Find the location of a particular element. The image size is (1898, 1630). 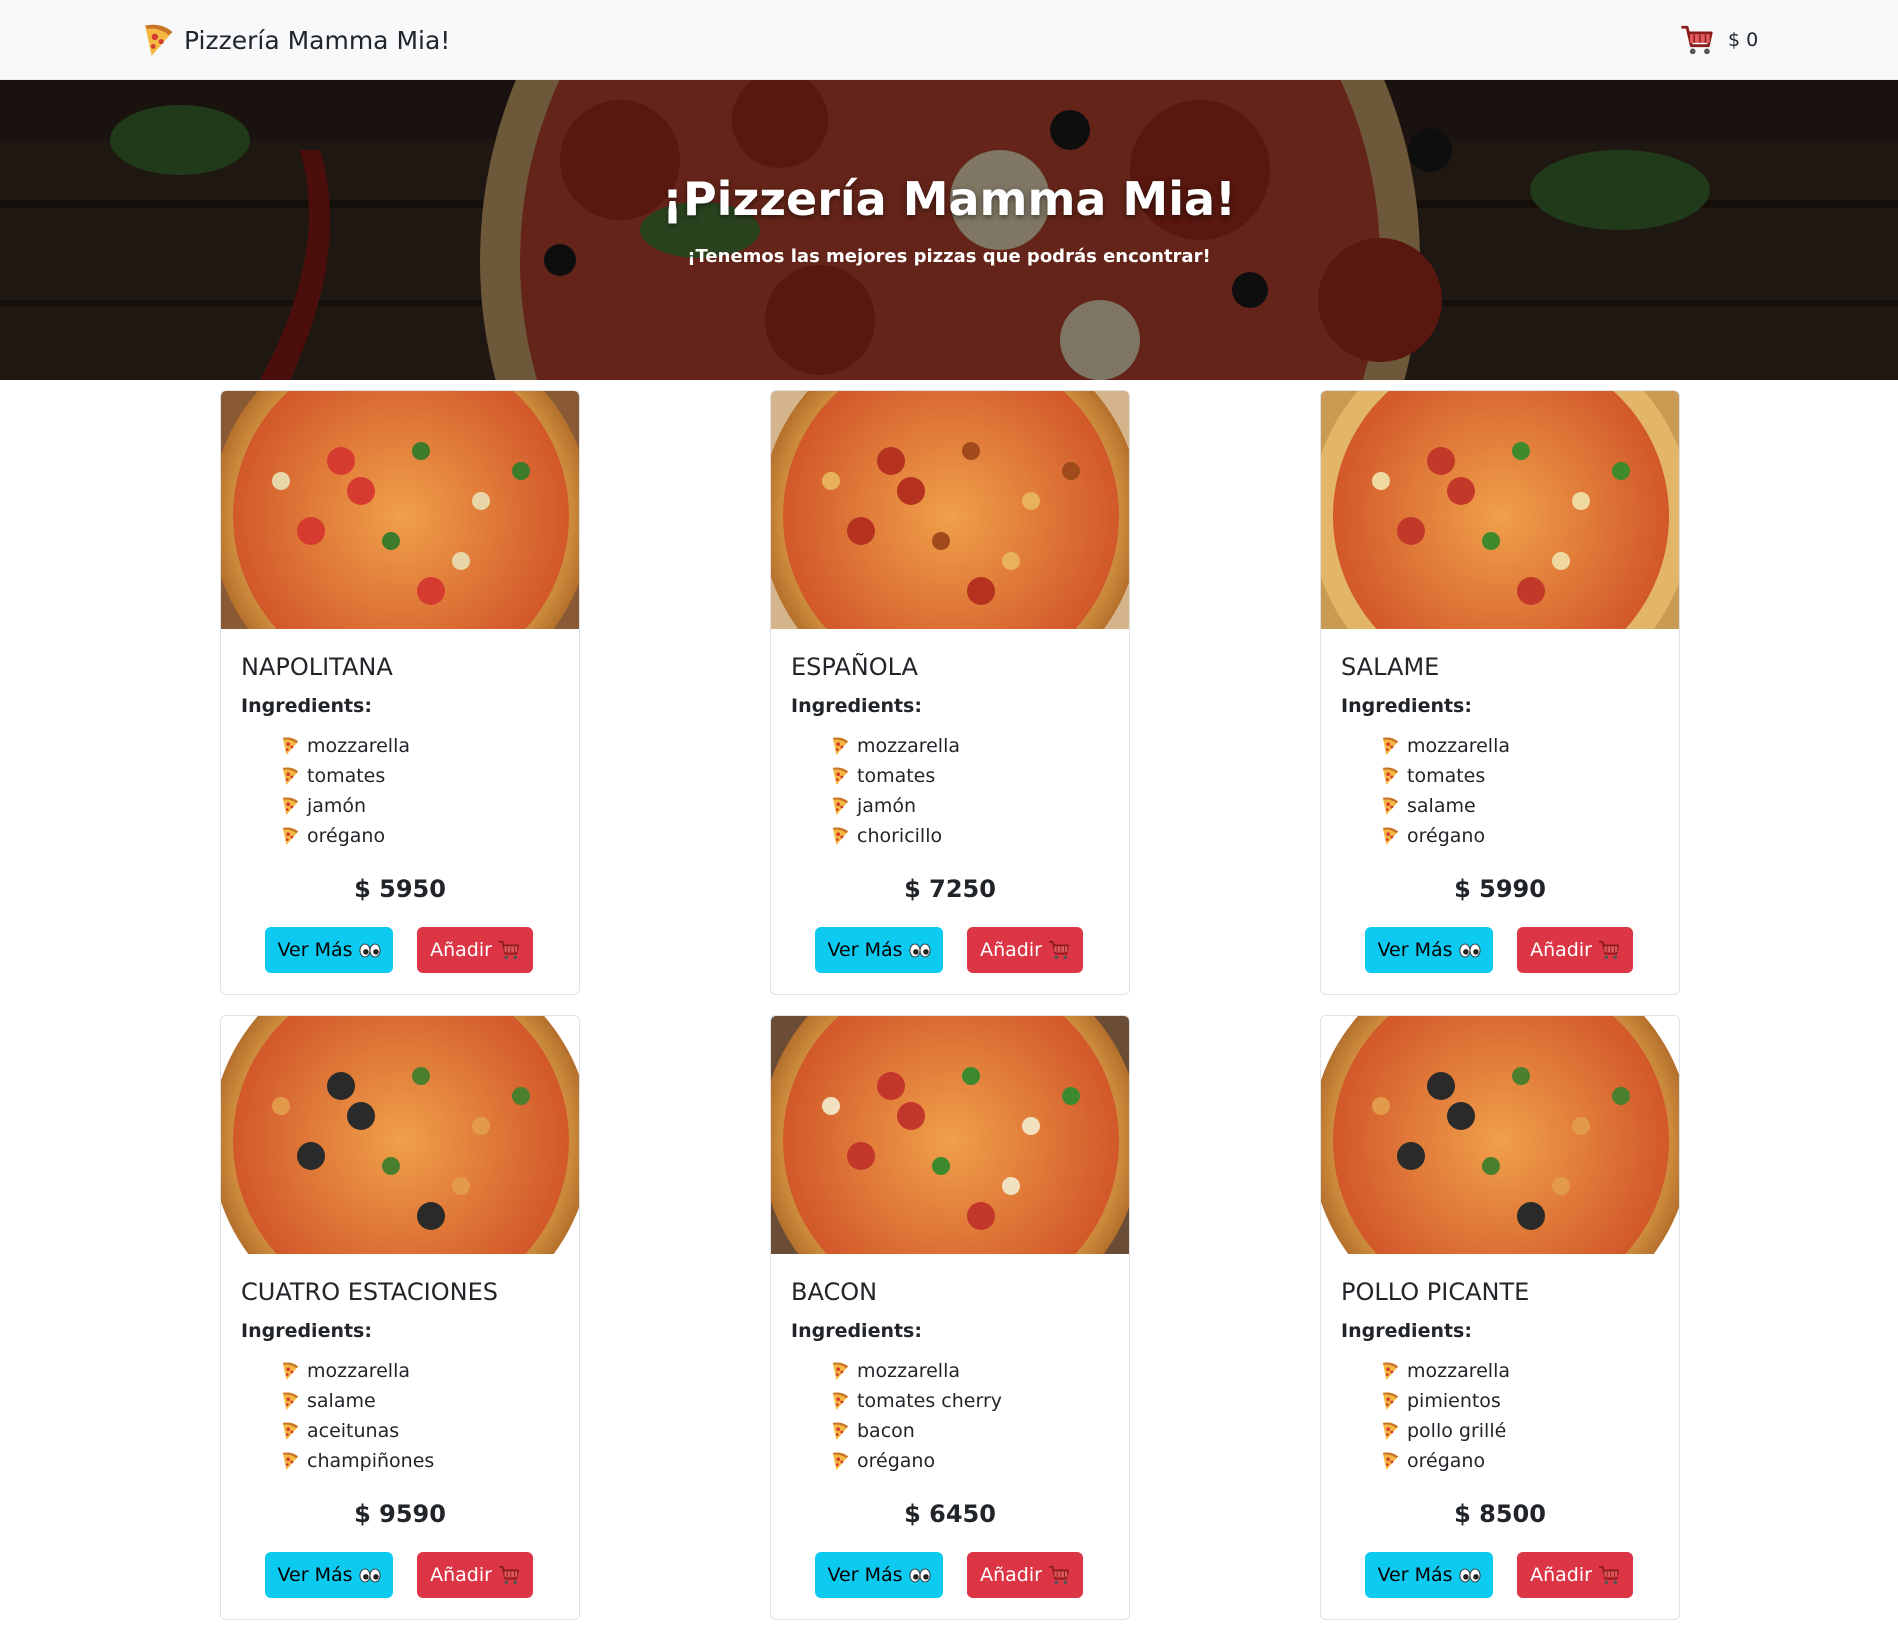

brand-link: Pizzería Mamma Mia! is located at coordinates (296, 40).